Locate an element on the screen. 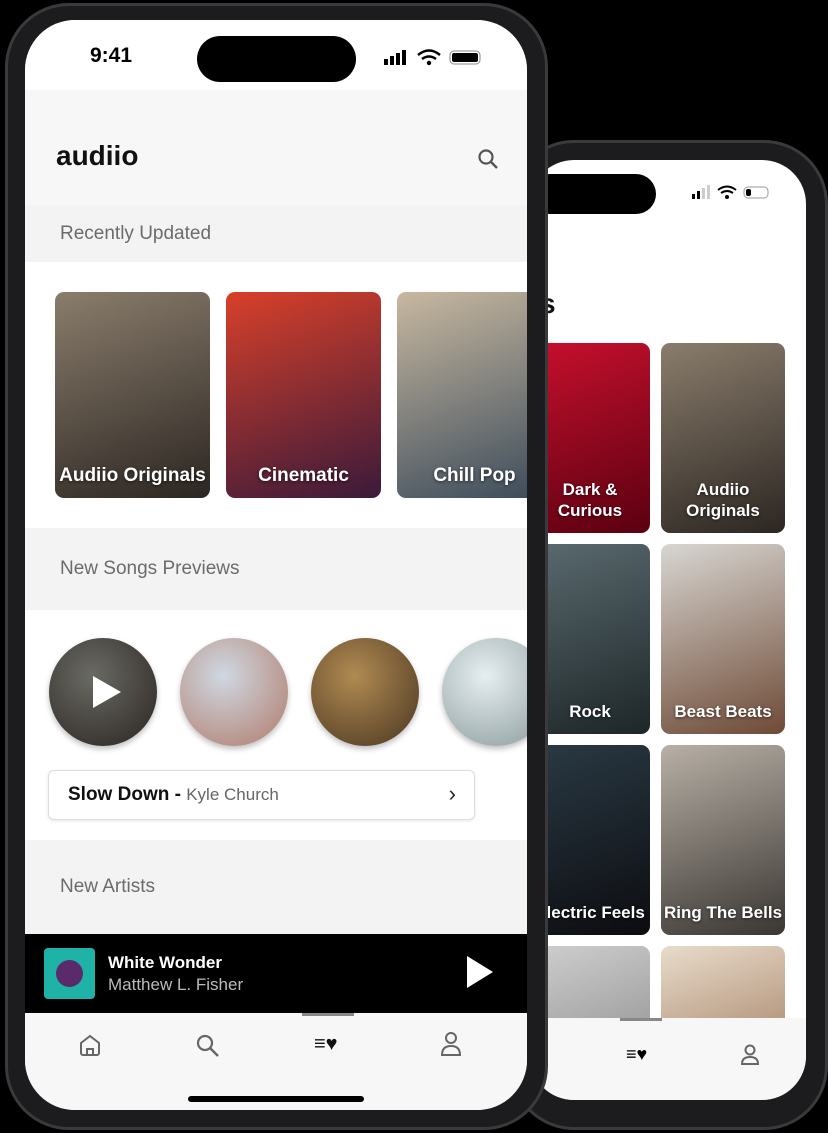  search-button is located at coordinates (488, 161).